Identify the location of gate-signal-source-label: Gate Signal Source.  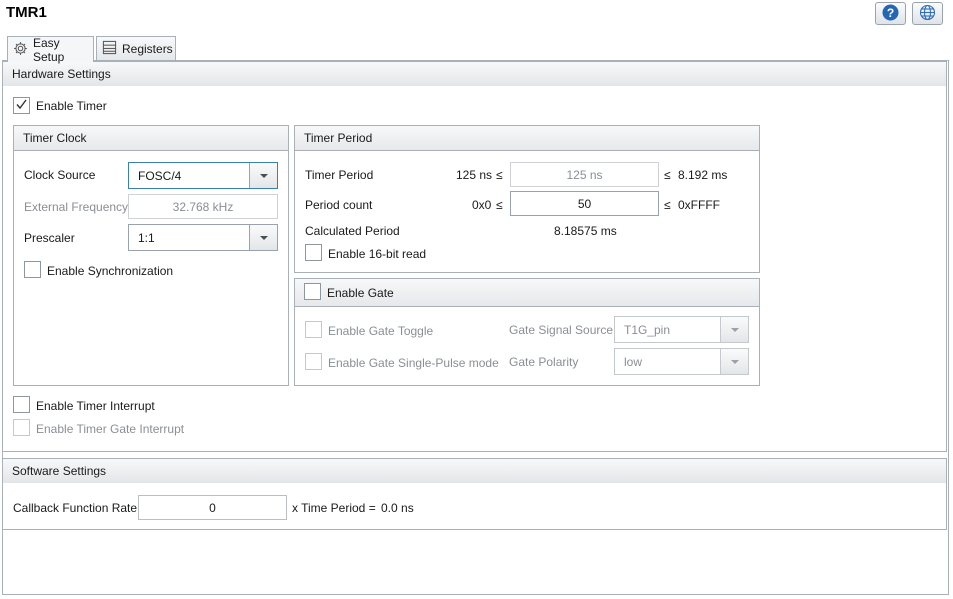
(561, 330).